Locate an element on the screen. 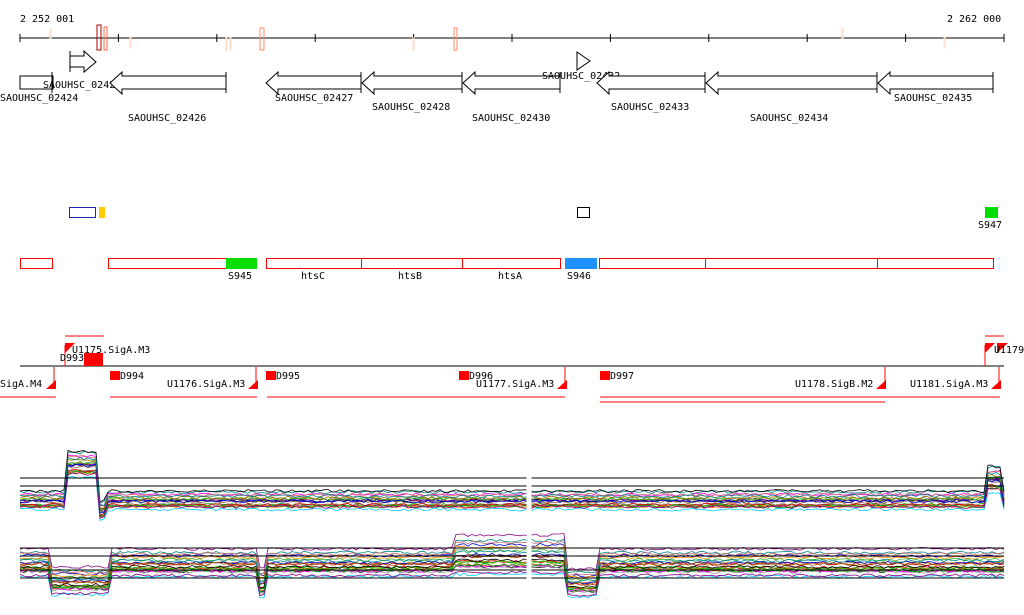  svg-text: S946 is located at coordinates (579, 276).